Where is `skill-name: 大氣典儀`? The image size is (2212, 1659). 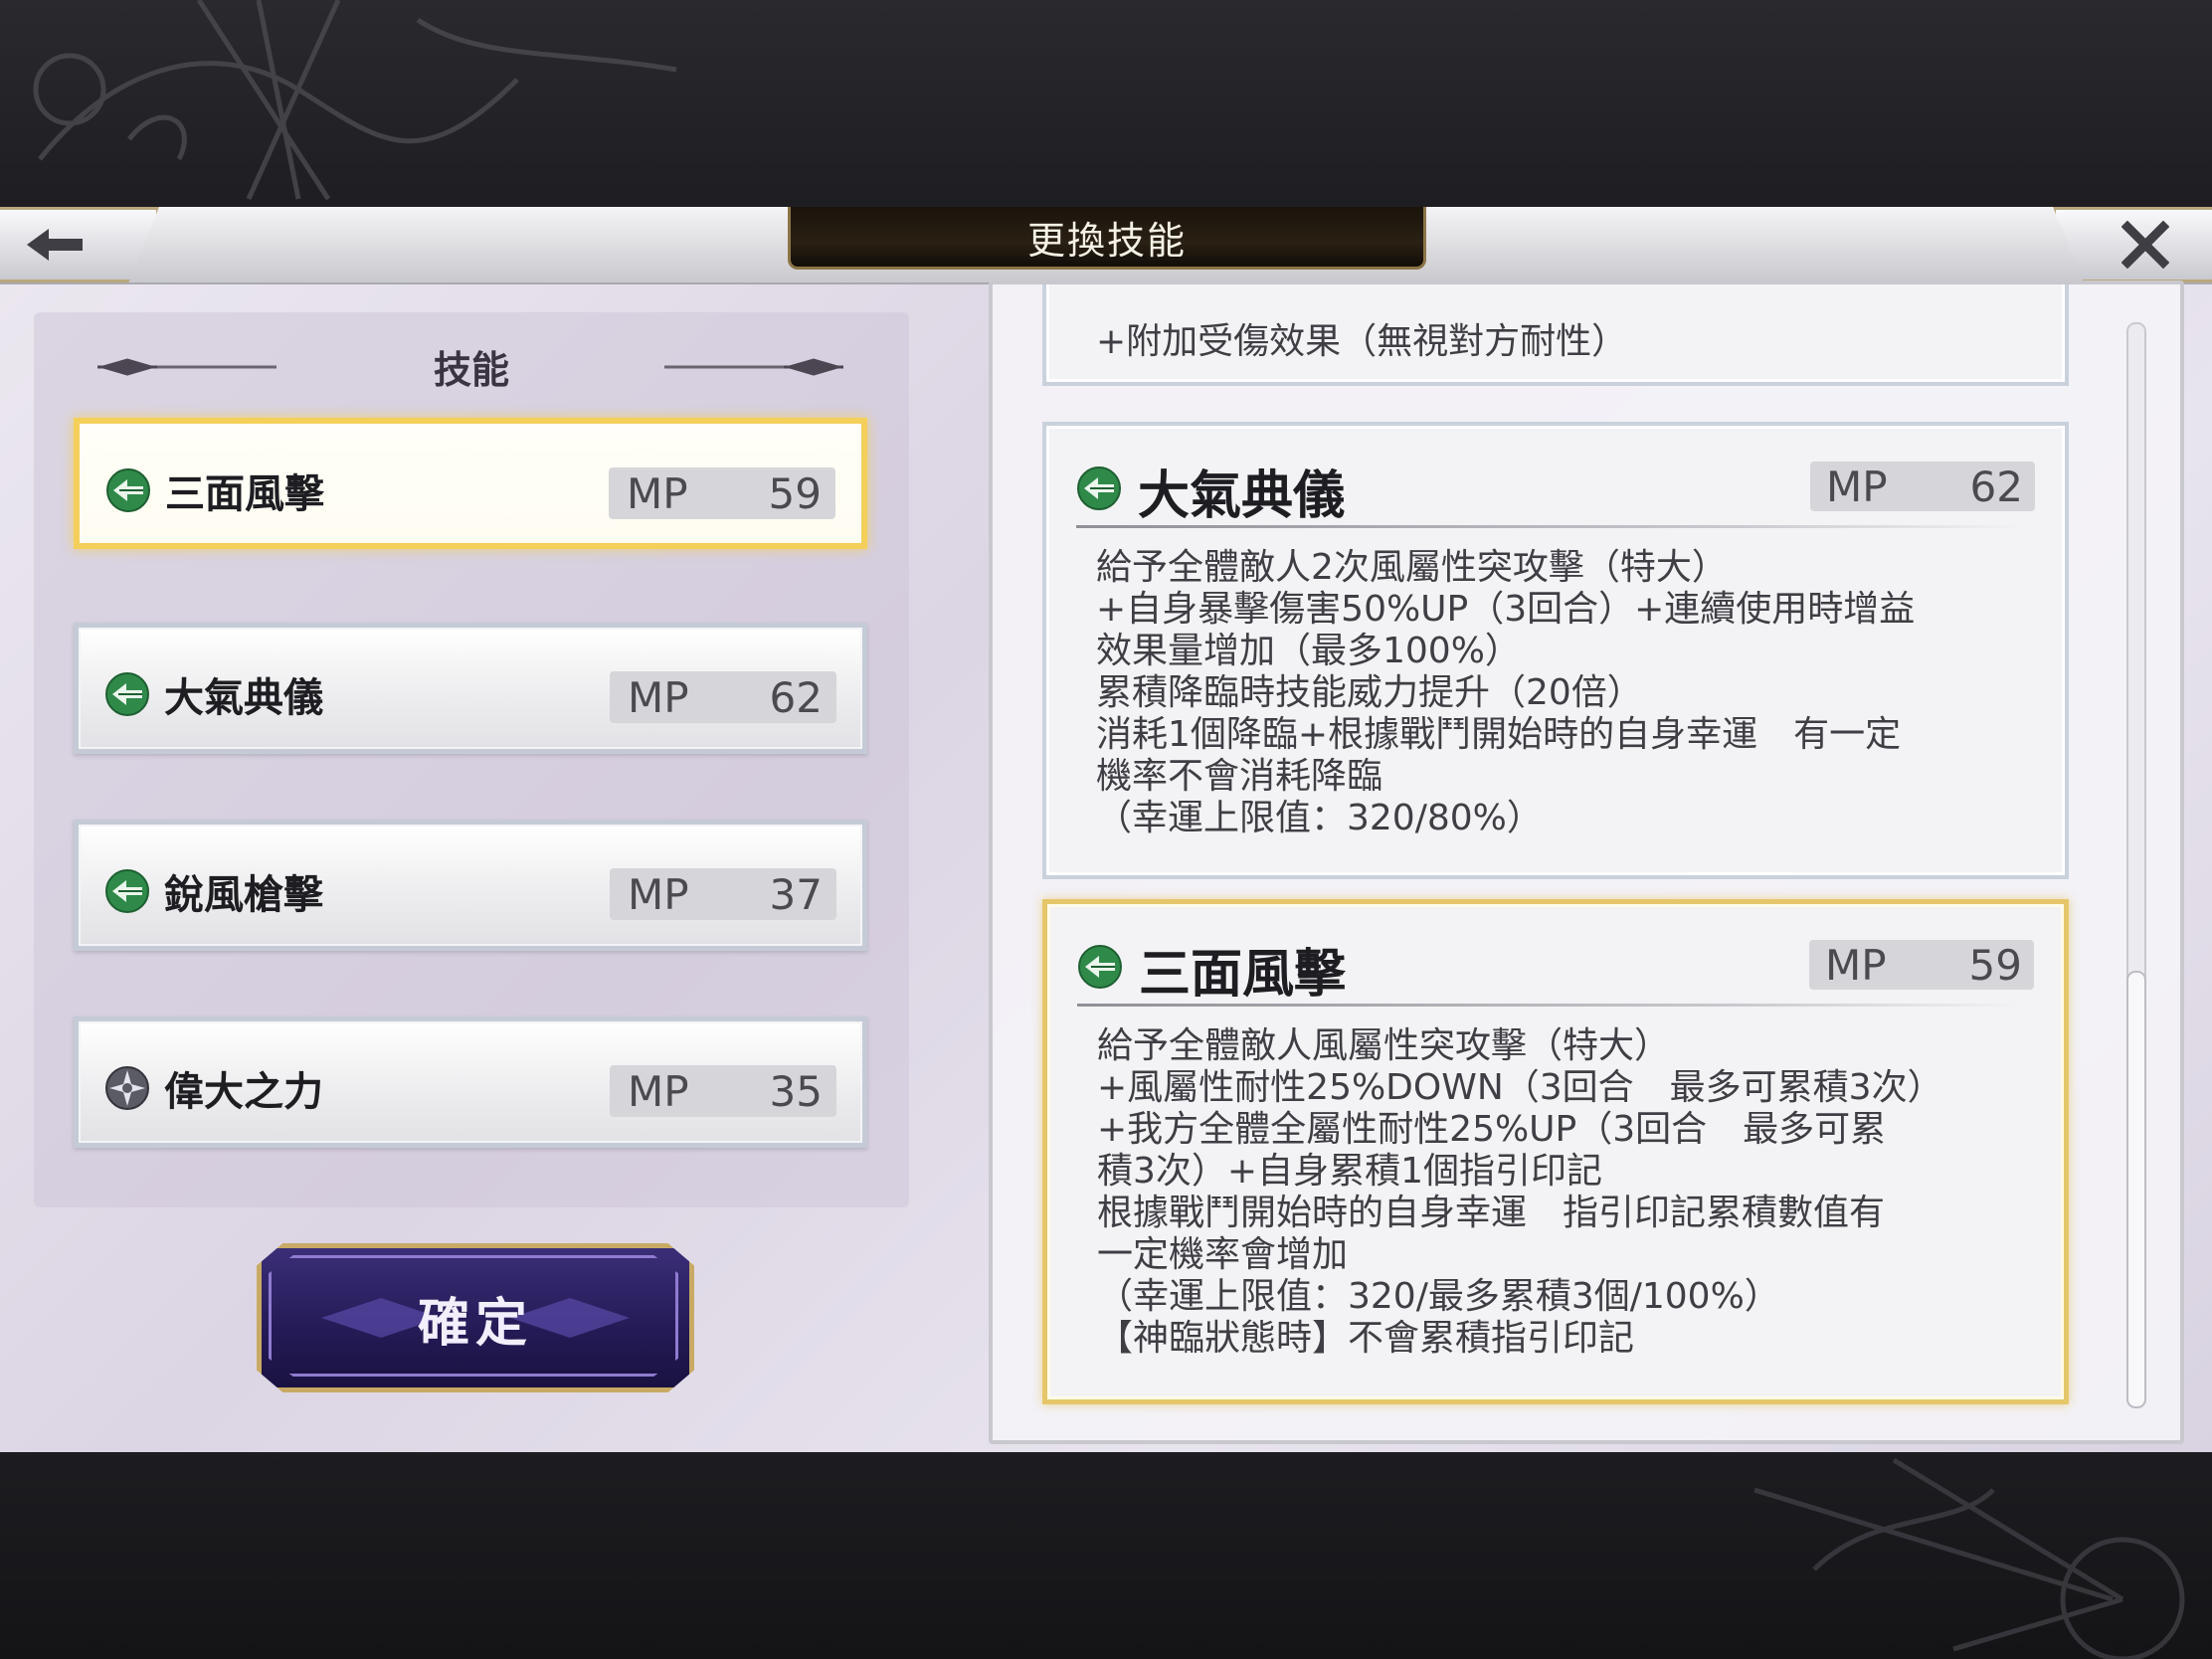
skill-name: 大氣典儀 is located at coordinates (243, 697).